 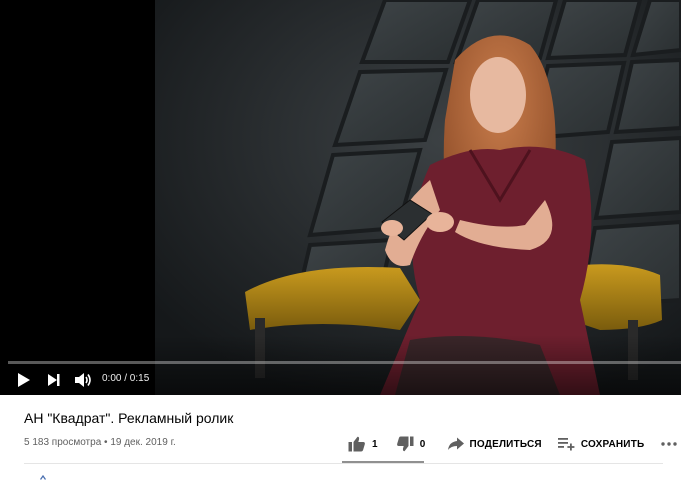 What do you see at coordinates (43, 477) in the screenshot?
I see `partial-icon` at bounding box center [43, 477].